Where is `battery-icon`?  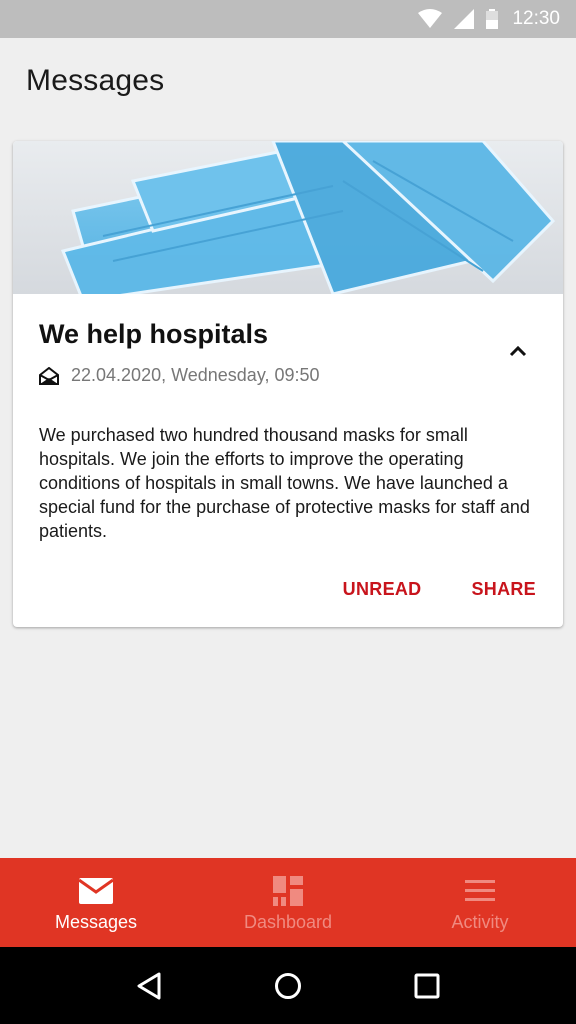
battery-icon is located at coordinates (492, 19).